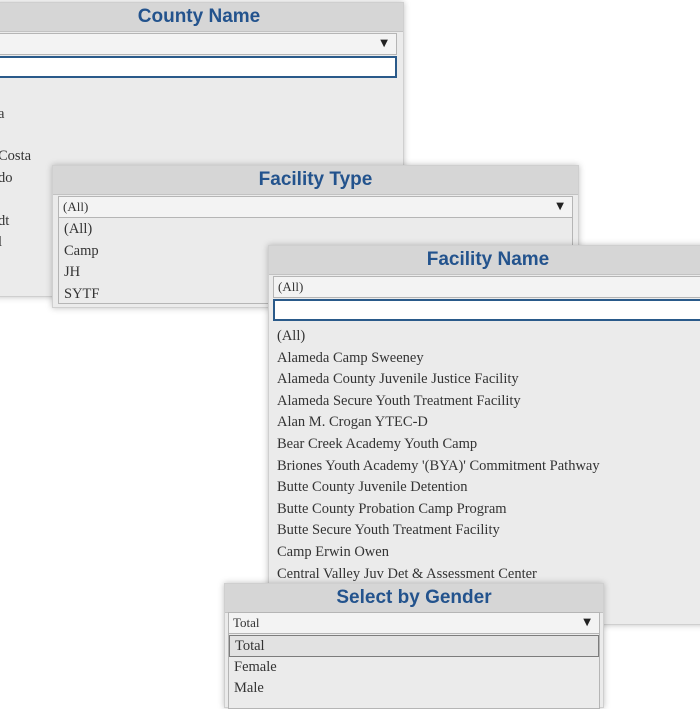  Describe the element at coordinates (79, 295) in the screenshot. I see `list-item: SYTF` at that location.